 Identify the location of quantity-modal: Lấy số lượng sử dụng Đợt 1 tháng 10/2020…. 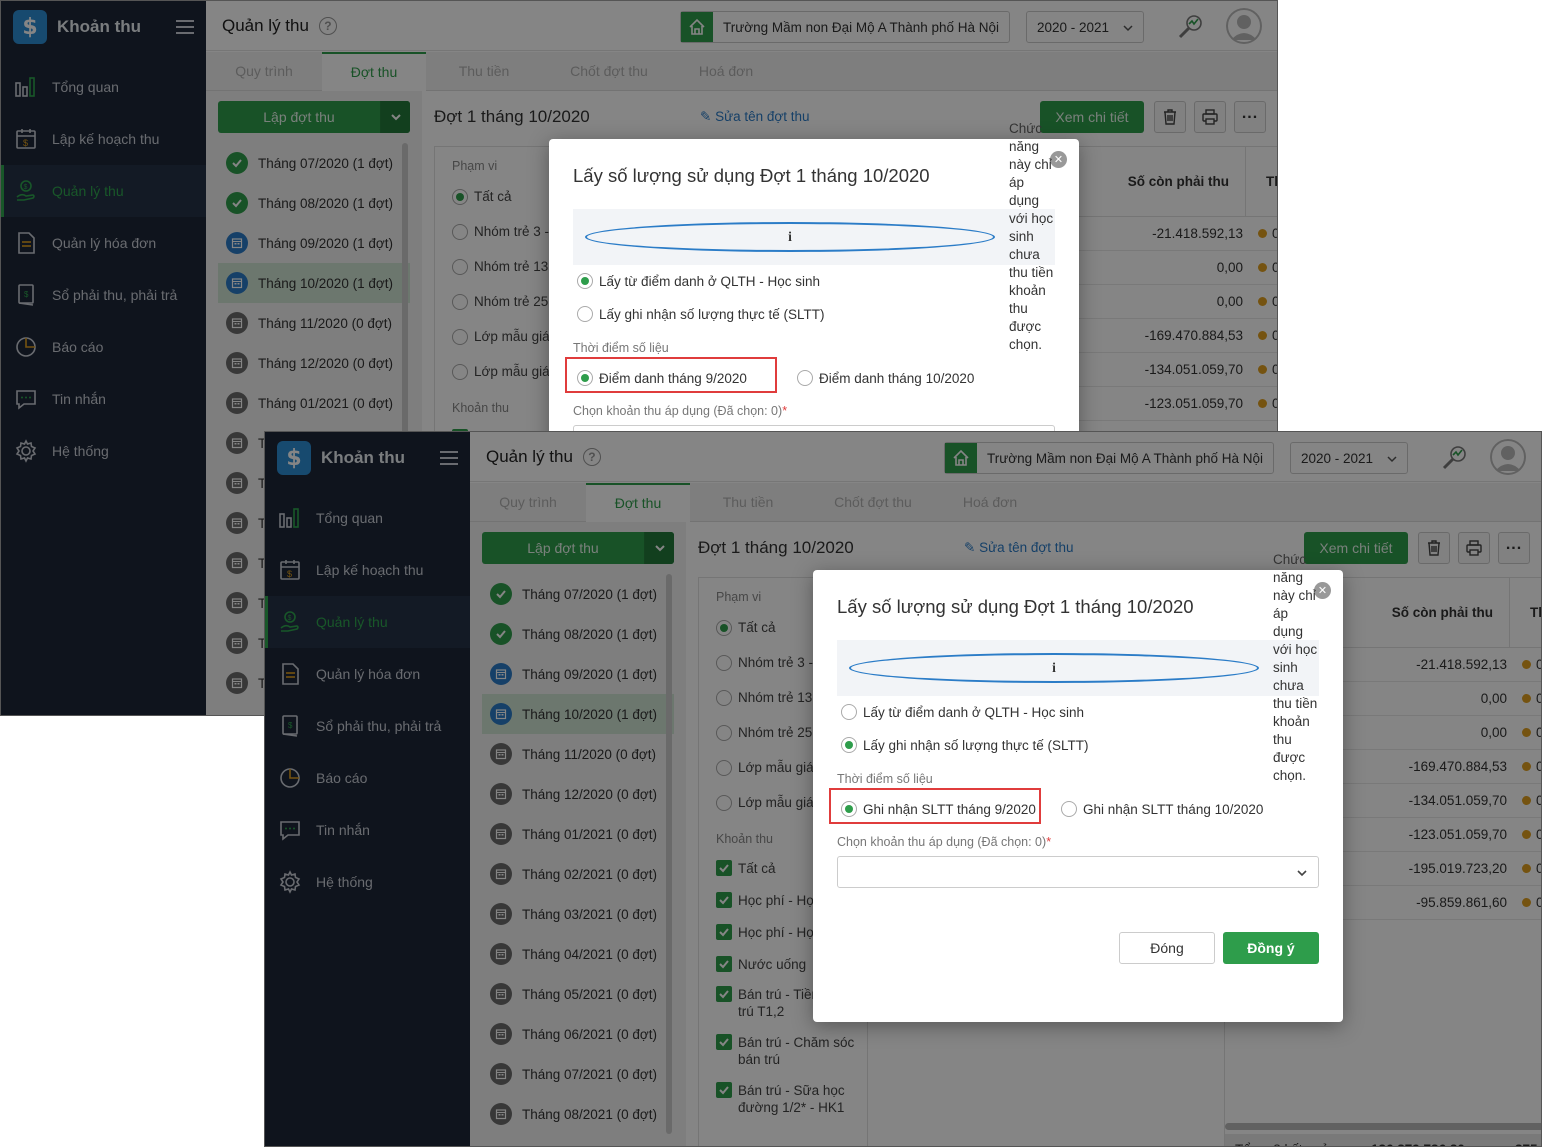
(1078, 787).